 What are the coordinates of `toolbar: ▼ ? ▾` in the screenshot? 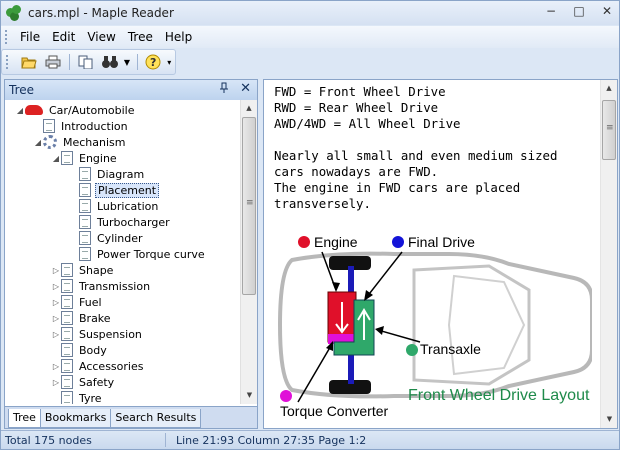 It's located at (88, 62).